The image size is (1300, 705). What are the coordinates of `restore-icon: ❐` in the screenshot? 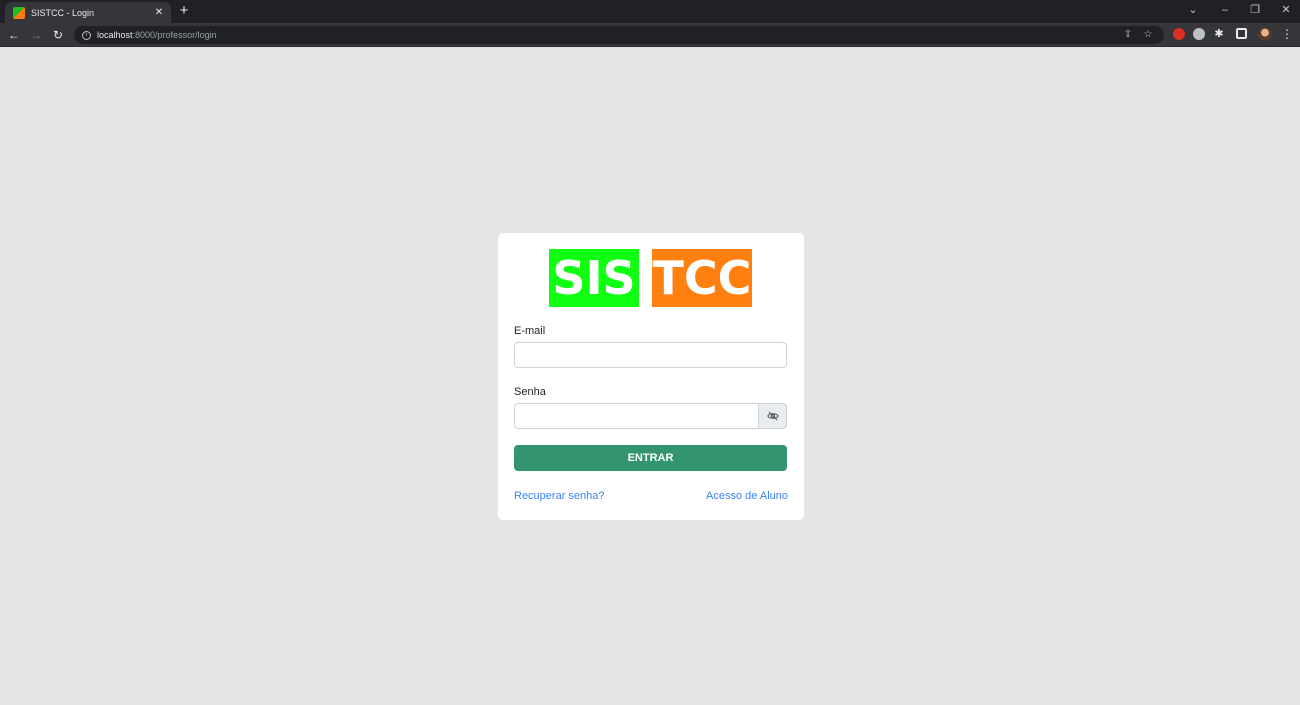 It's located at (1255, 10).